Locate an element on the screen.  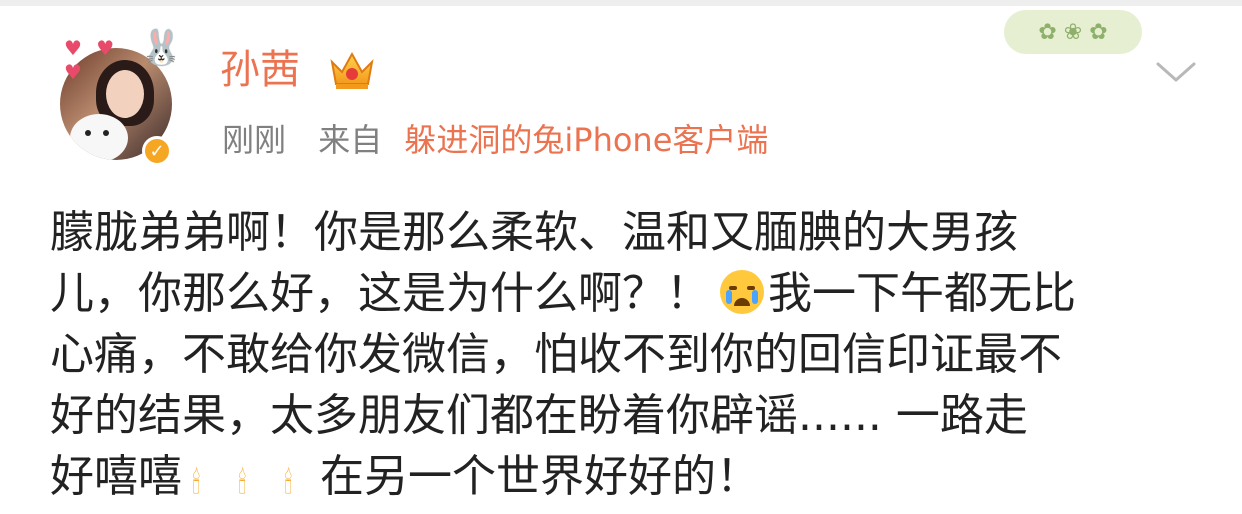
post-line: 好的结果，太多朋友们都在盼着你辟谣...... 一路走 is located at coordinates (539, 415).